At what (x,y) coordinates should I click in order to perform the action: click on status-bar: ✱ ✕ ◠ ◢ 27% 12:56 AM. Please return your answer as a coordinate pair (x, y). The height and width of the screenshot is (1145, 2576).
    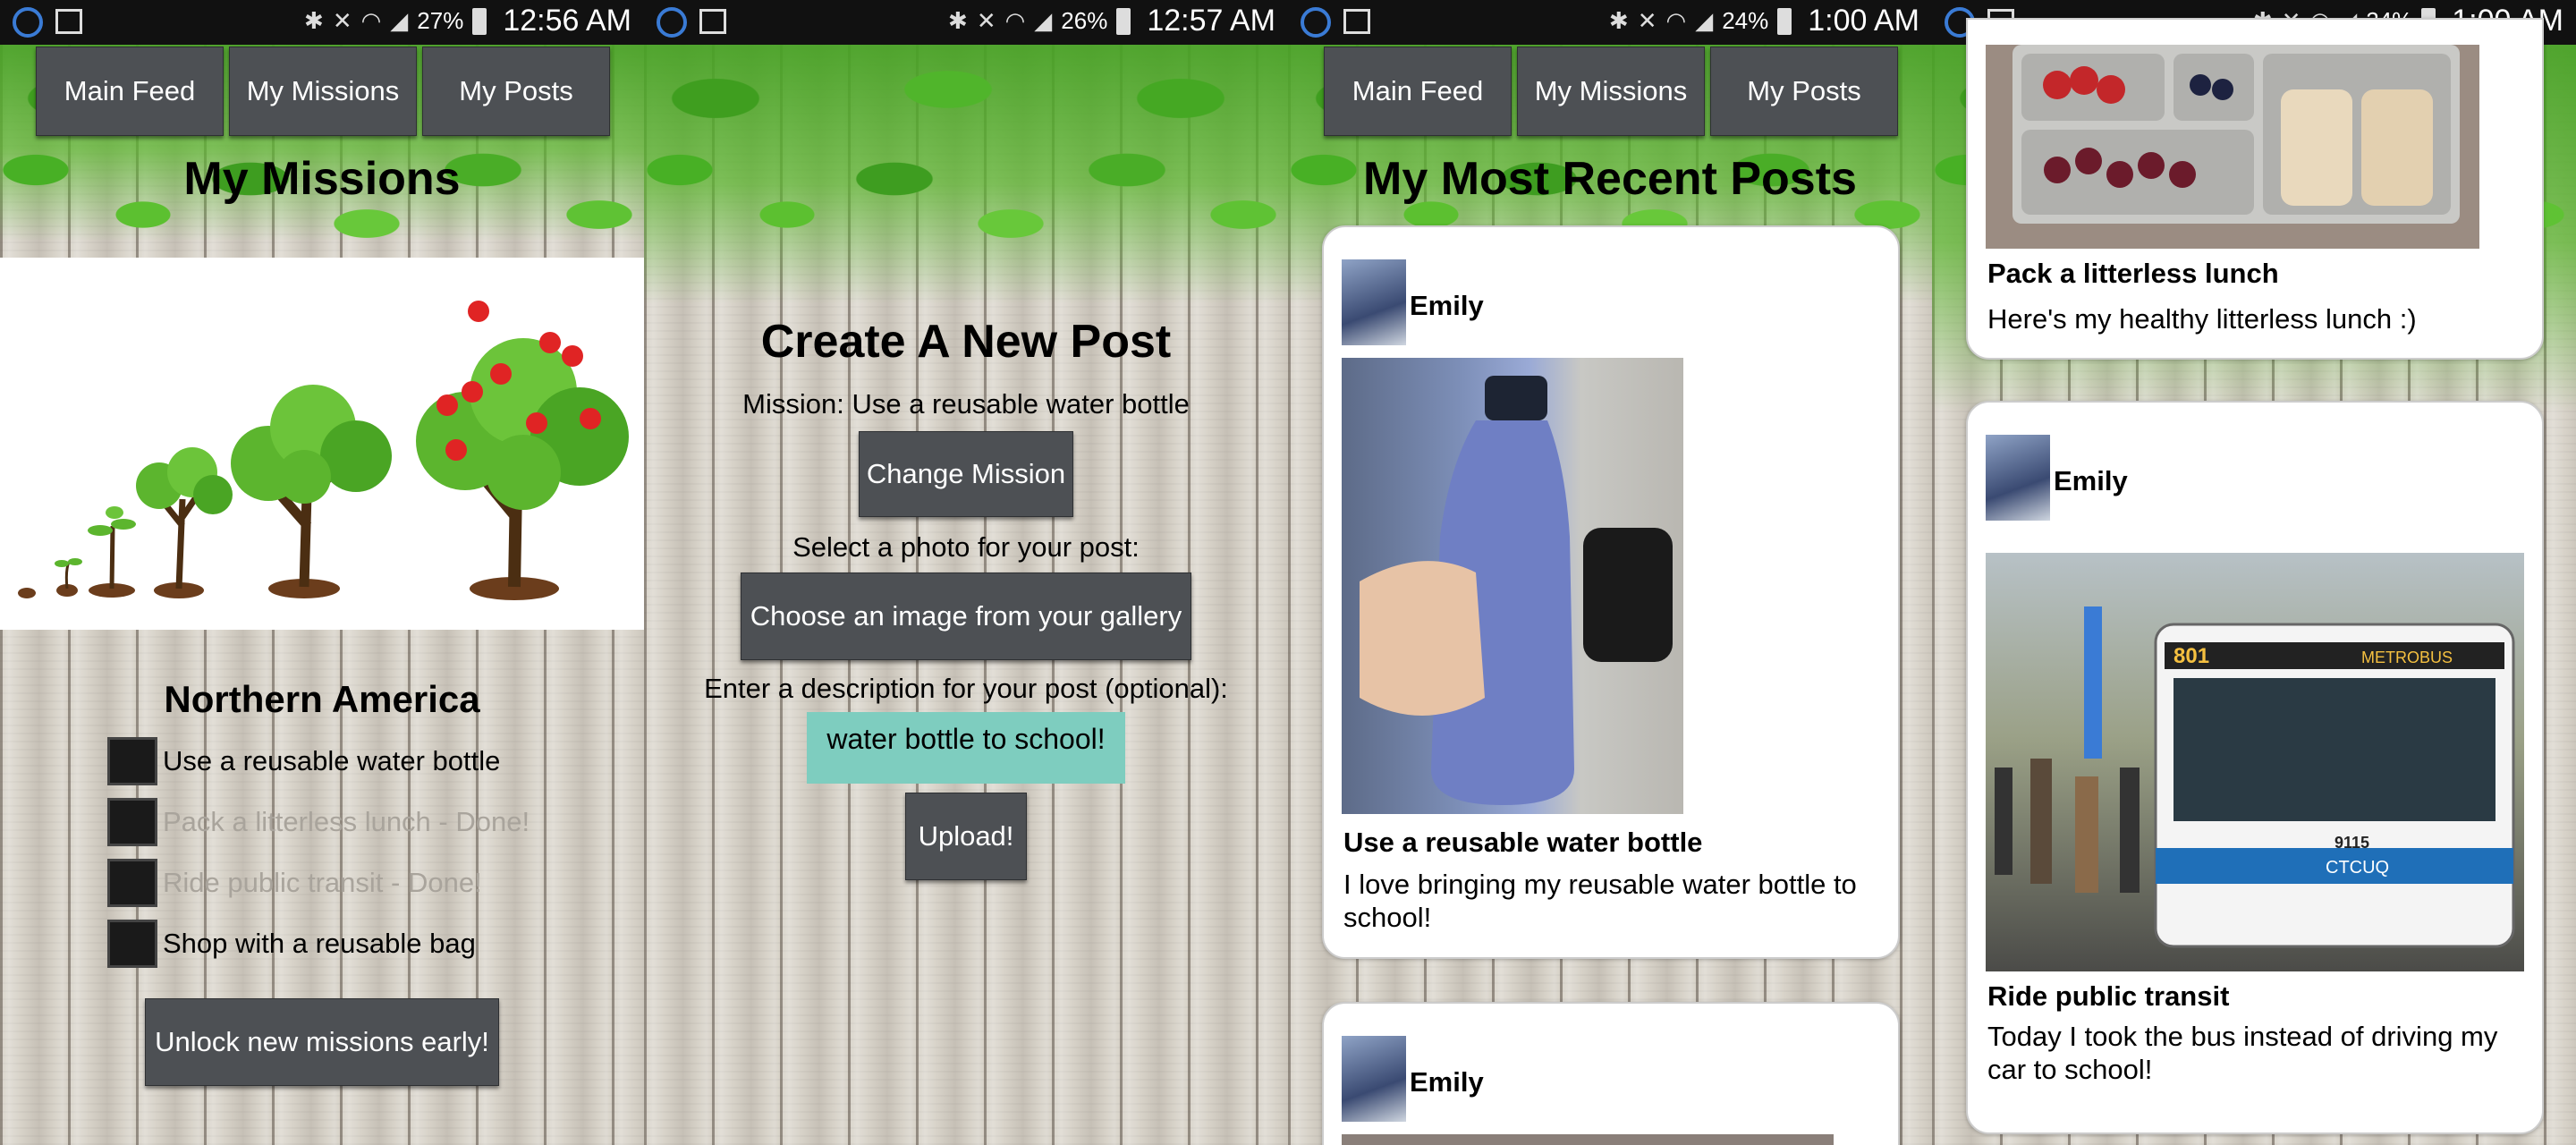
    Looking at the image, I should click on (322, 22).